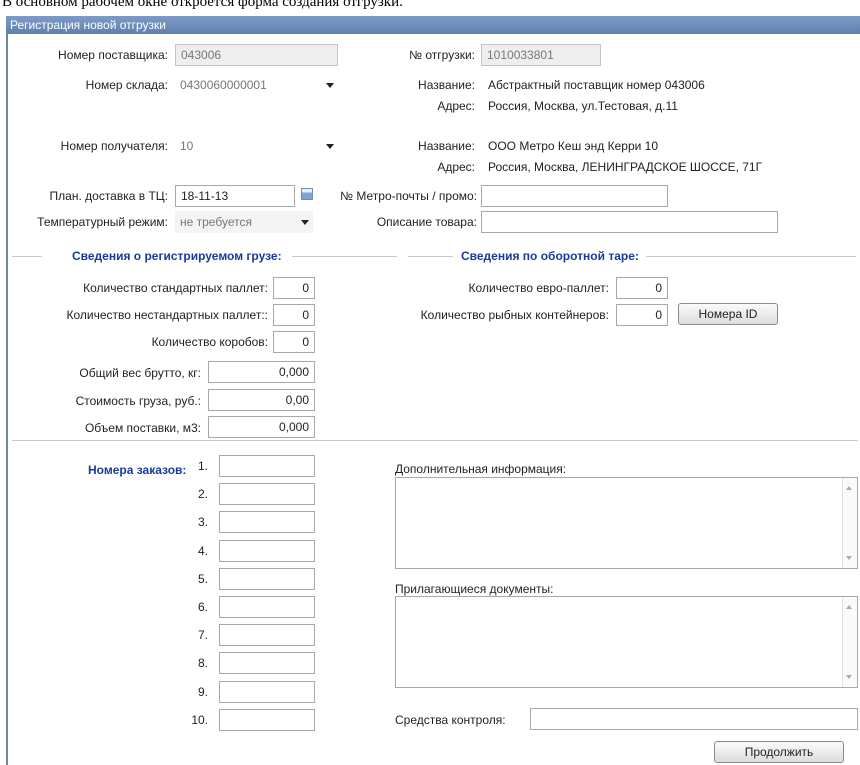 The height and width of the screenshot is (765, 860). What do you see at coordinates (113, 55) in the screenshot?
I see `supplier-label: Номер поставщика:` at bounding box center [113, 55].